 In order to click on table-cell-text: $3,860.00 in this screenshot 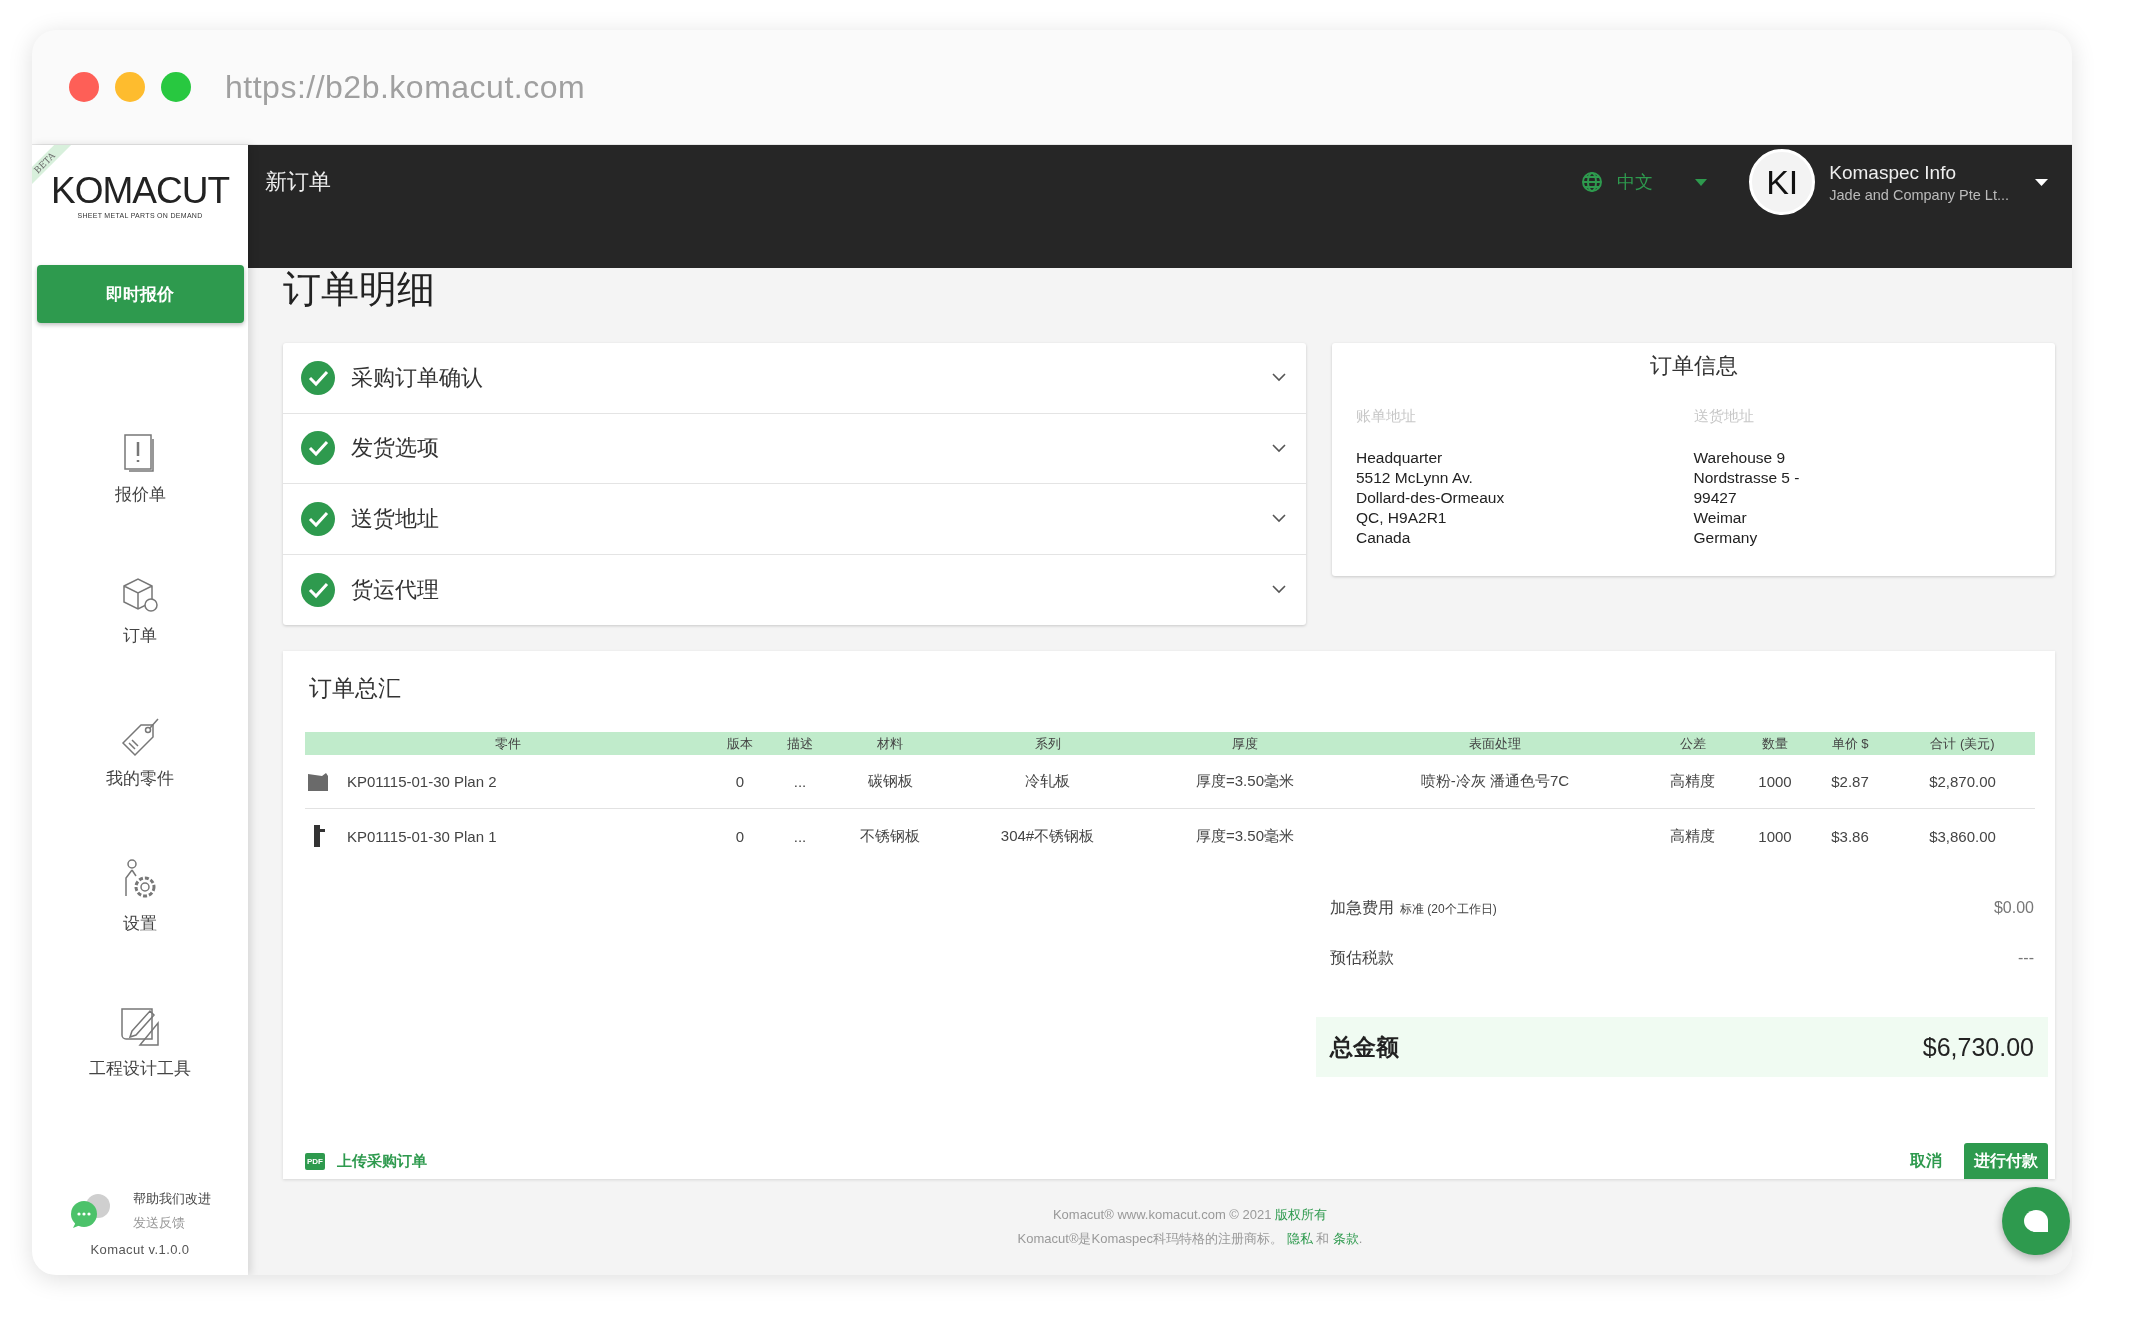, I will do `click(1962, 836)`.